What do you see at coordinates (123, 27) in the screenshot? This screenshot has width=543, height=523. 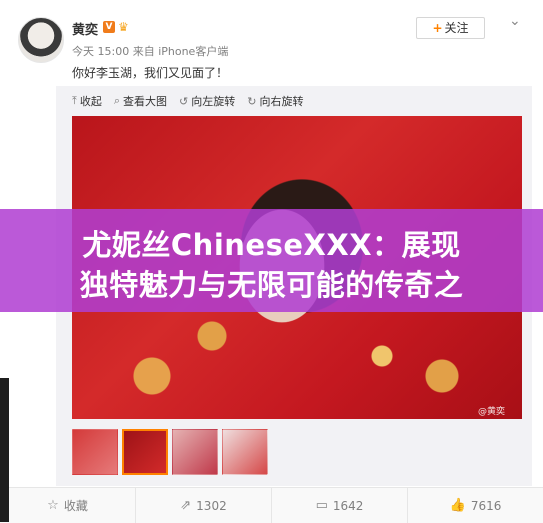 I see `member-crown-icon: ♛` at bounding box center [123, 27].